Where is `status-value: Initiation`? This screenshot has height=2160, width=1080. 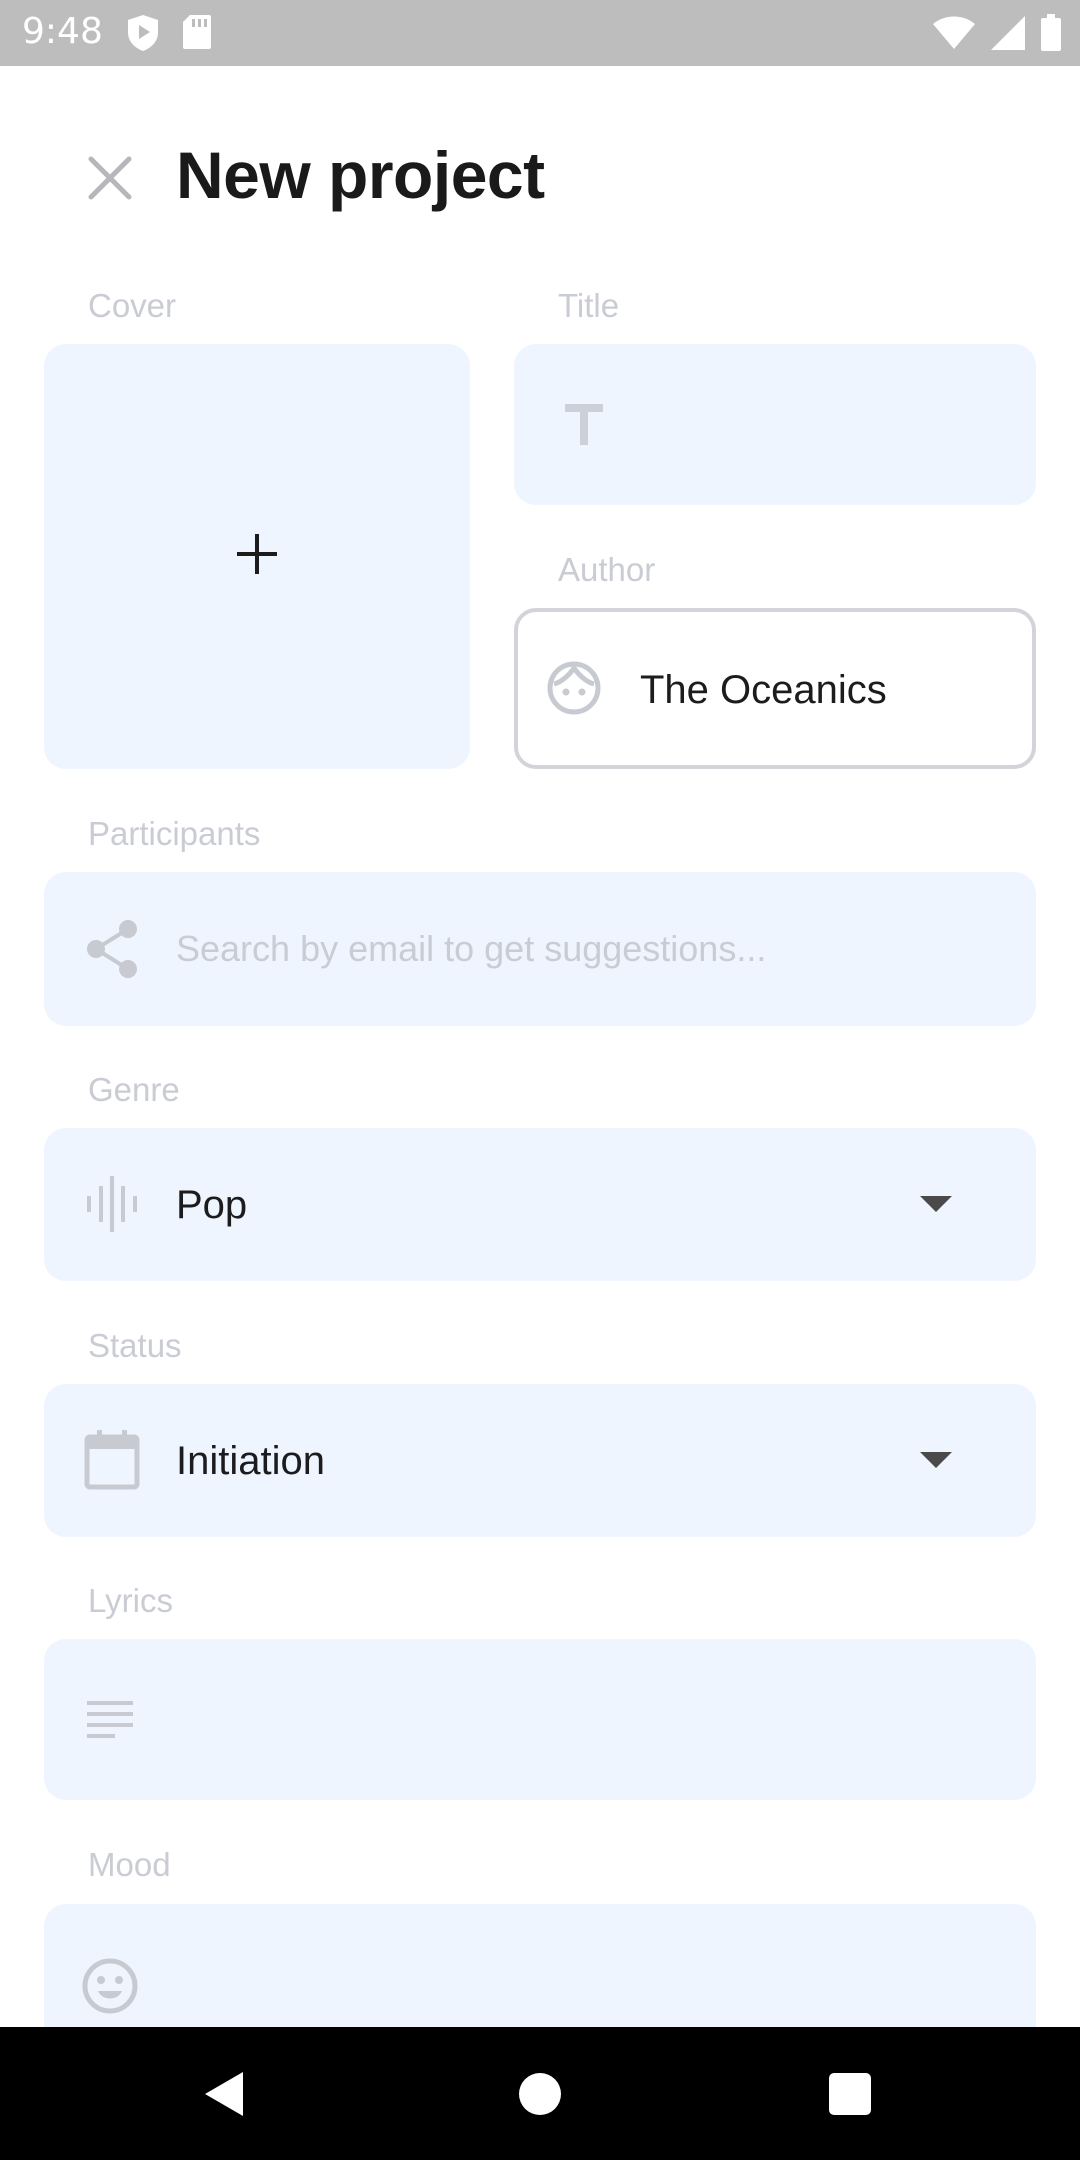 status-value: Initiation is located at coordinates (250, 1461).